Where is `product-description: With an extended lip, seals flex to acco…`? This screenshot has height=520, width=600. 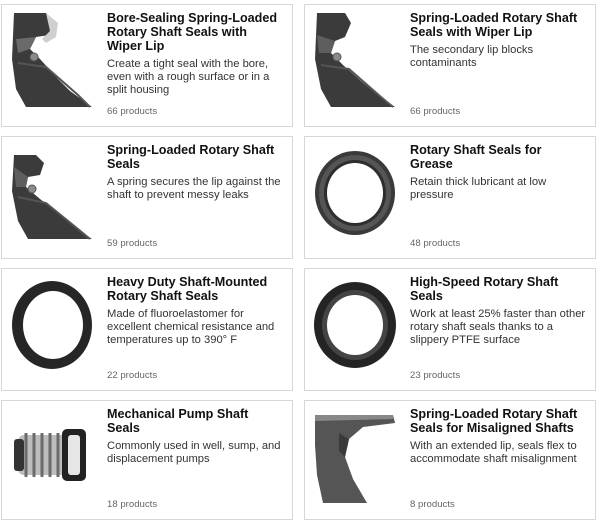
product-description: With an extended lip, seals flex to acco… is located at coordinates (493, 452).